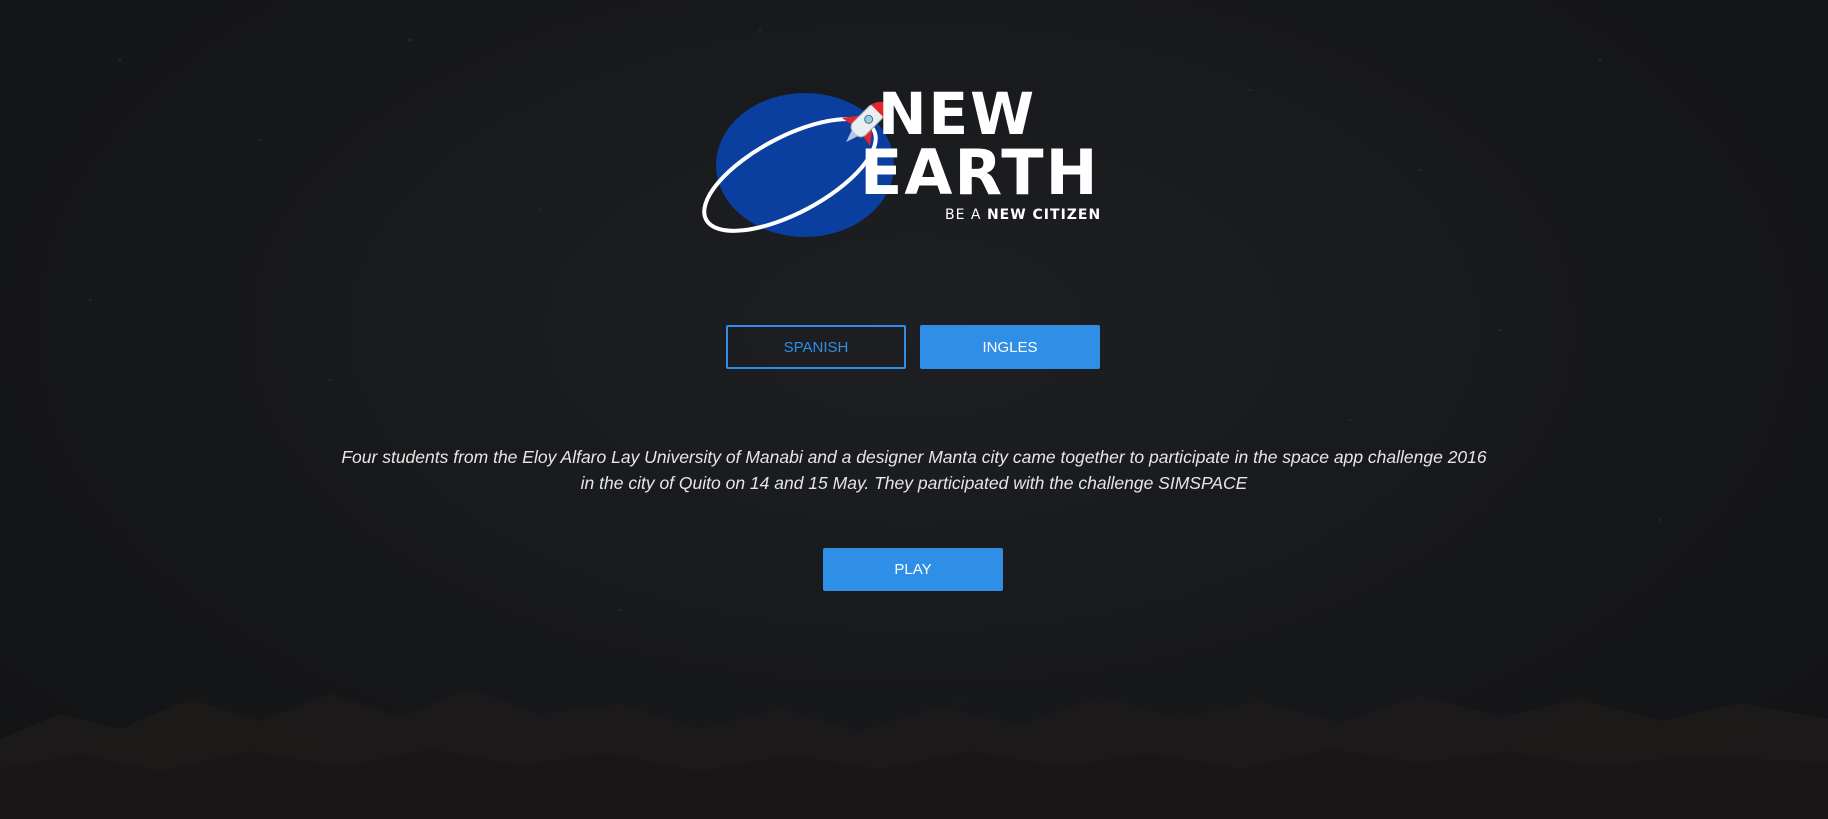 The width and height of the screenshot is (1828, 819). Describe the element at coordinates (1044, 215) in the screenshot. I see `tagline-emphasis: NEW CITIZEN` at that location.